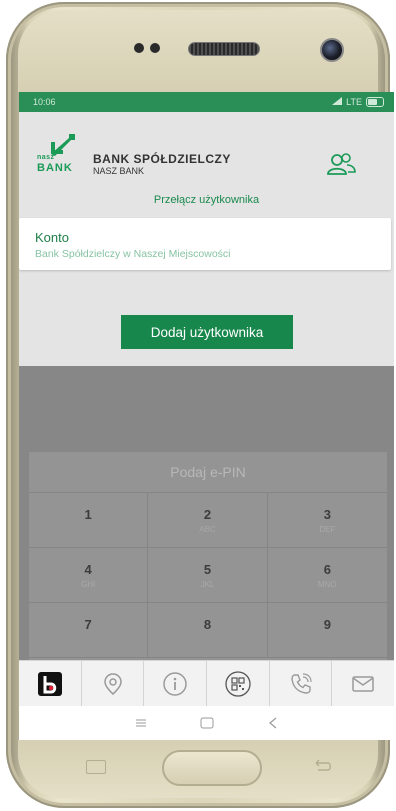  I want to click on bank-app-icon, so click(49, 684).